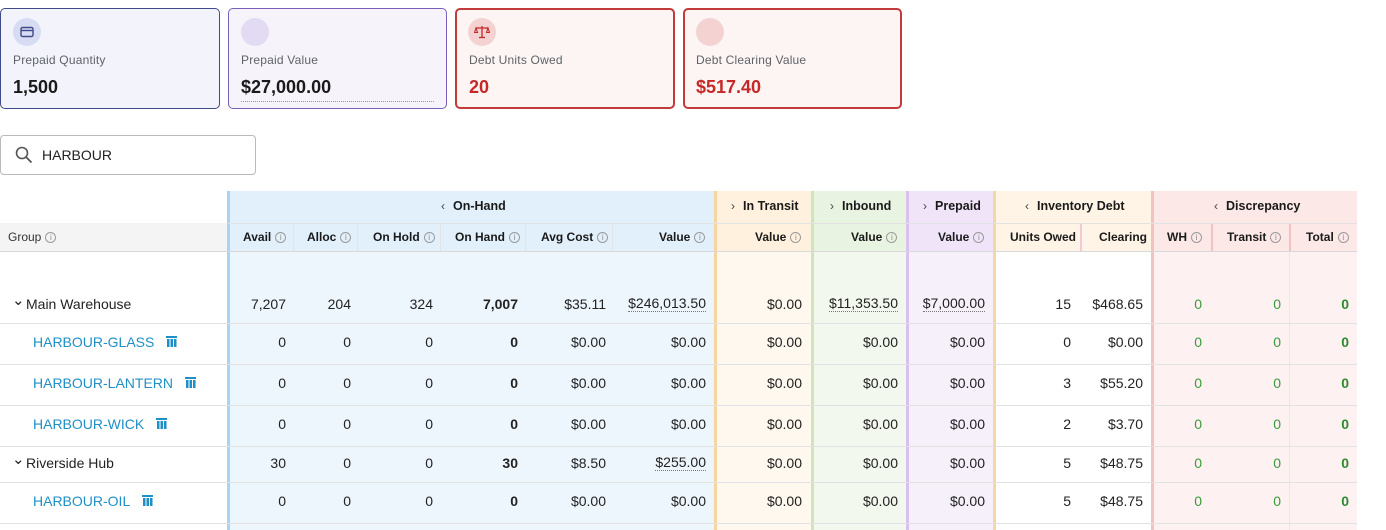 This screenshot has height=530, width=1386. Describe the element at coordinates (265, 237) in the screenshot. I see `column-header-avail: Avail i` at that location.